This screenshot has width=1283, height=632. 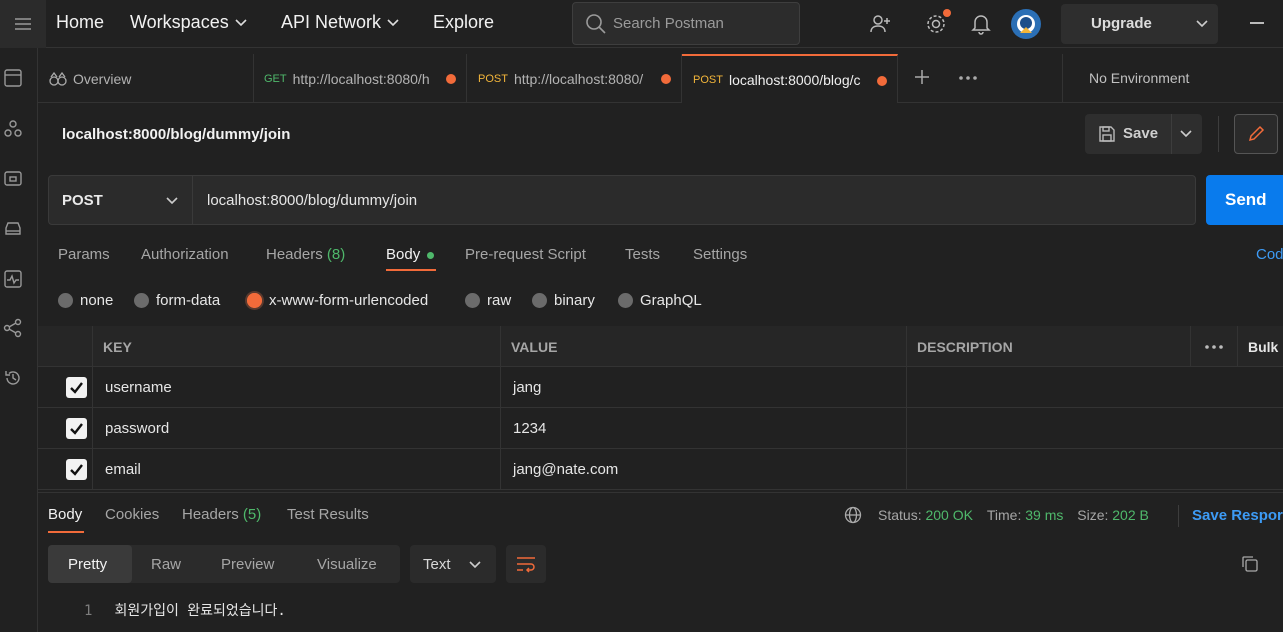 What do you see at coordinates (305, 254) in the screenshot?
I see `tab-headers: Headers (8)` at bounding box center [305, 254].